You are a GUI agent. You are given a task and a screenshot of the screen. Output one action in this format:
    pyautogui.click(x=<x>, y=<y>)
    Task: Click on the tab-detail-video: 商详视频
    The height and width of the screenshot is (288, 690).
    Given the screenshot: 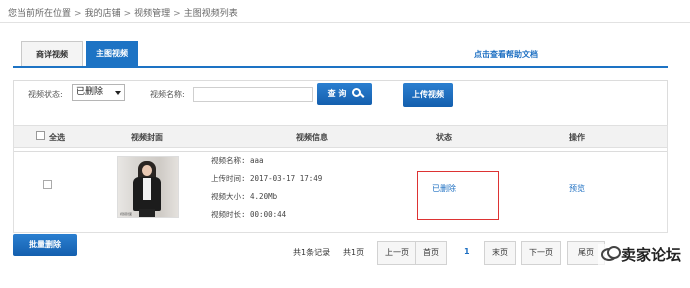 What is the action you would take?
    pyautogui.click(x=52, y=53)
    